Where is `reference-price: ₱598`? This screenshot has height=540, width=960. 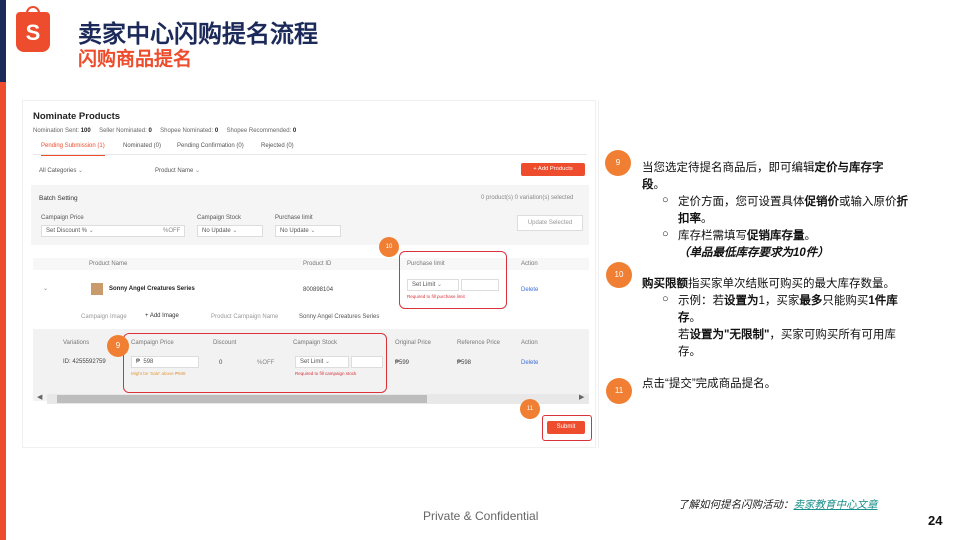 reference-price: ₱598 is located at coordinates (464, 363).